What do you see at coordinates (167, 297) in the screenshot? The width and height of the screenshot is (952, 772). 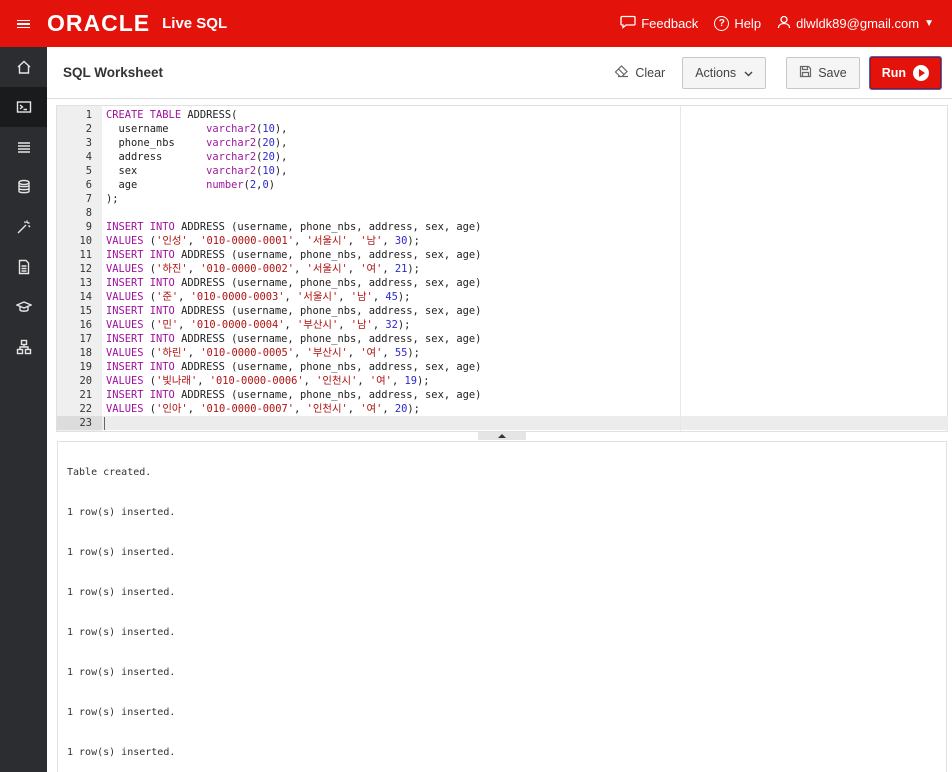 I see `code-token: '준'` at bounding box center [167, 297].